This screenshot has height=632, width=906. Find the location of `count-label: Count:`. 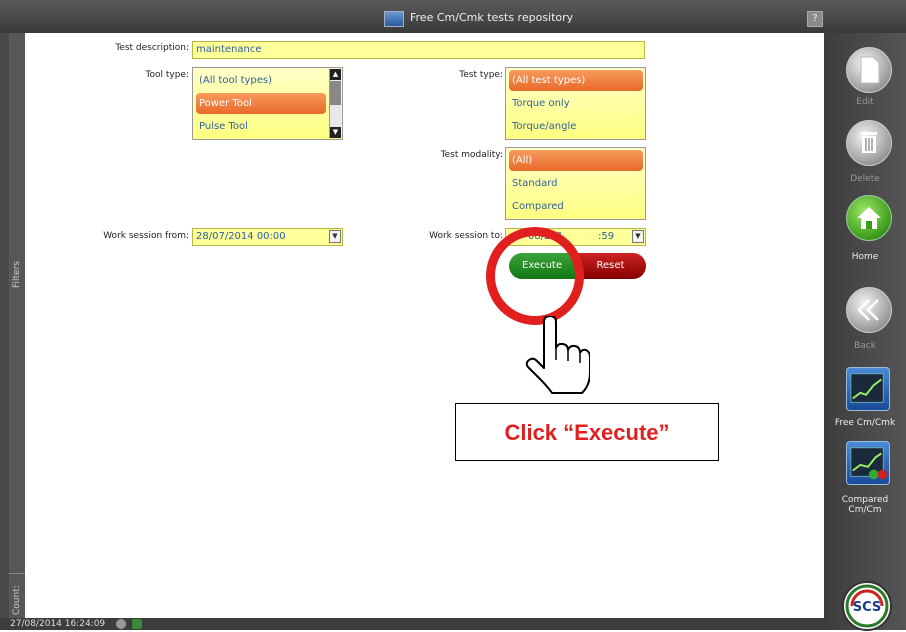

count-label: Count: is located at coordinates (17, 600).